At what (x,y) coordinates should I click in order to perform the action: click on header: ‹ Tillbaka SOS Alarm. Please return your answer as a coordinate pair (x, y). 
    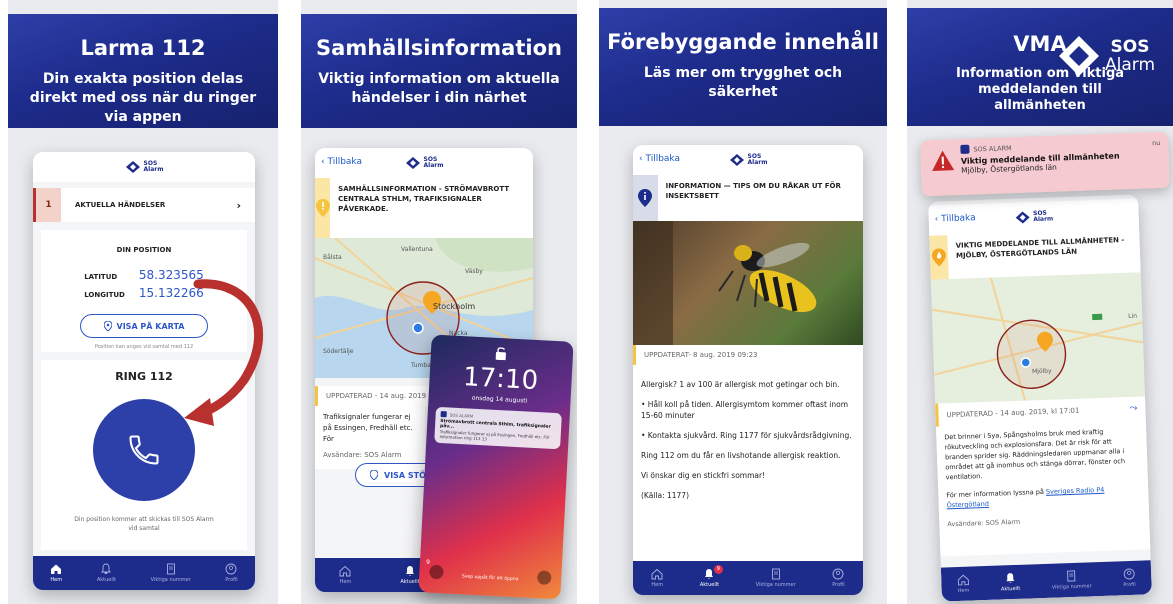
    Looking at the image, I should click on (424, 163).